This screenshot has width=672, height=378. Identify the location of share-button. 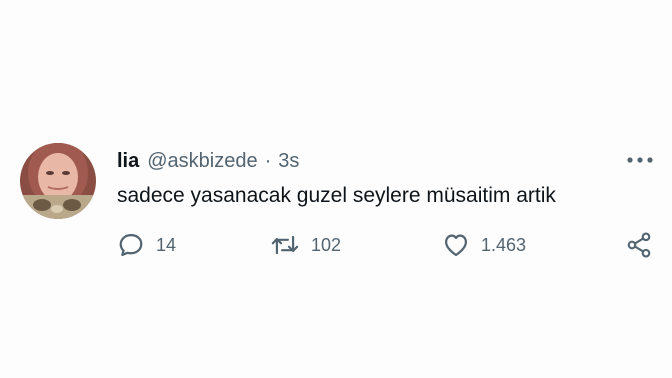
(639, 245).